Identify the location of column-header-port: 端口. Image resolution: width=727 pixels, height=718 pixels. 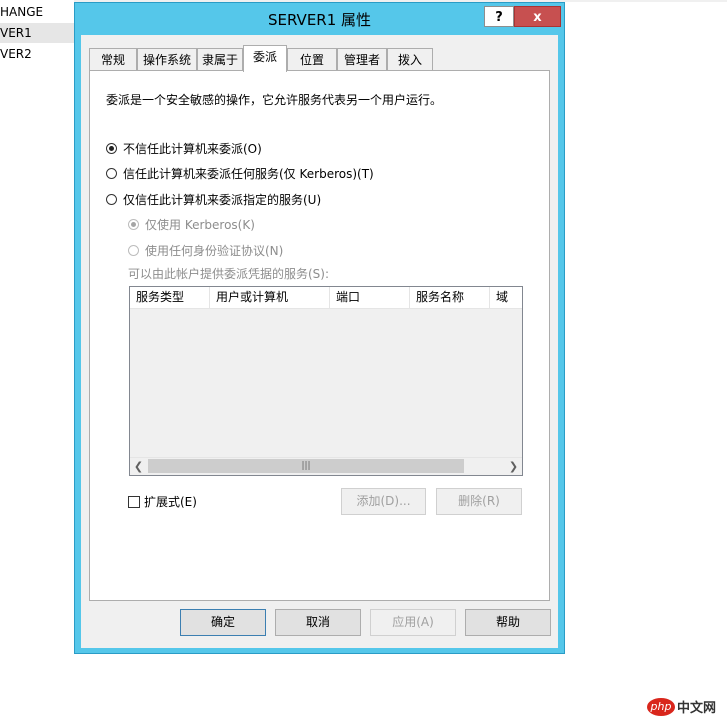
(370, 297).